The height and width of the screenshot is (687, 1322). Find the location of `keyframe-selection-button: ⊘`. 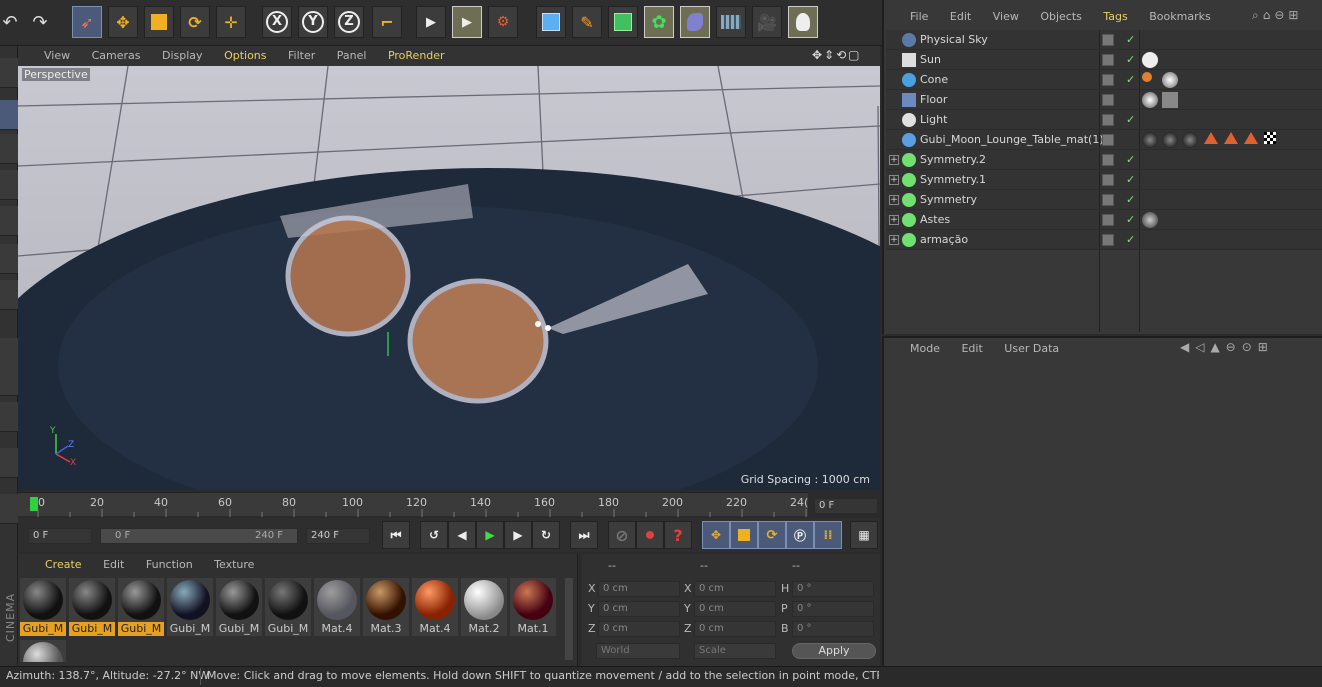

keyframe-selection-button: ⊘ is located at coordinates (622, 535).